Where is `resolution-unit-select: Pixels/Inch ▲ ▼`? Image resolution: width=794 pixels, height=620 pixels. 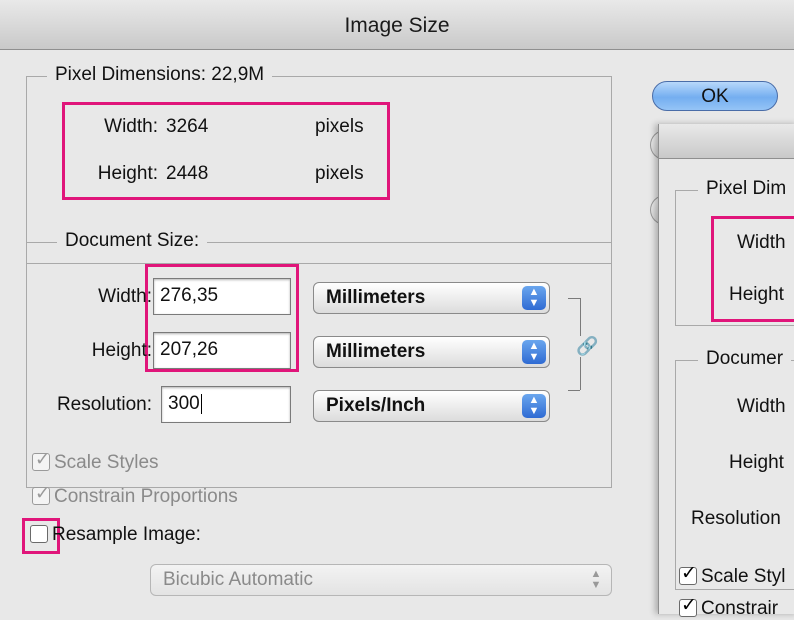
resolution-unit-select: Pixels/Inch ▲ ▼ is located at coordinates (431, 406).